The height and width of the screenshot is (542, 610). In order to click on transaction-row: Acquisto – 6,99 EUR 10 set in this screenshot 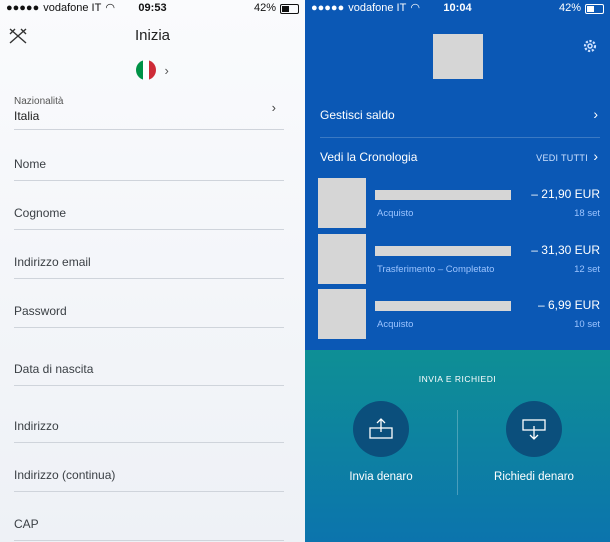, I will do `click(459, 314)`.